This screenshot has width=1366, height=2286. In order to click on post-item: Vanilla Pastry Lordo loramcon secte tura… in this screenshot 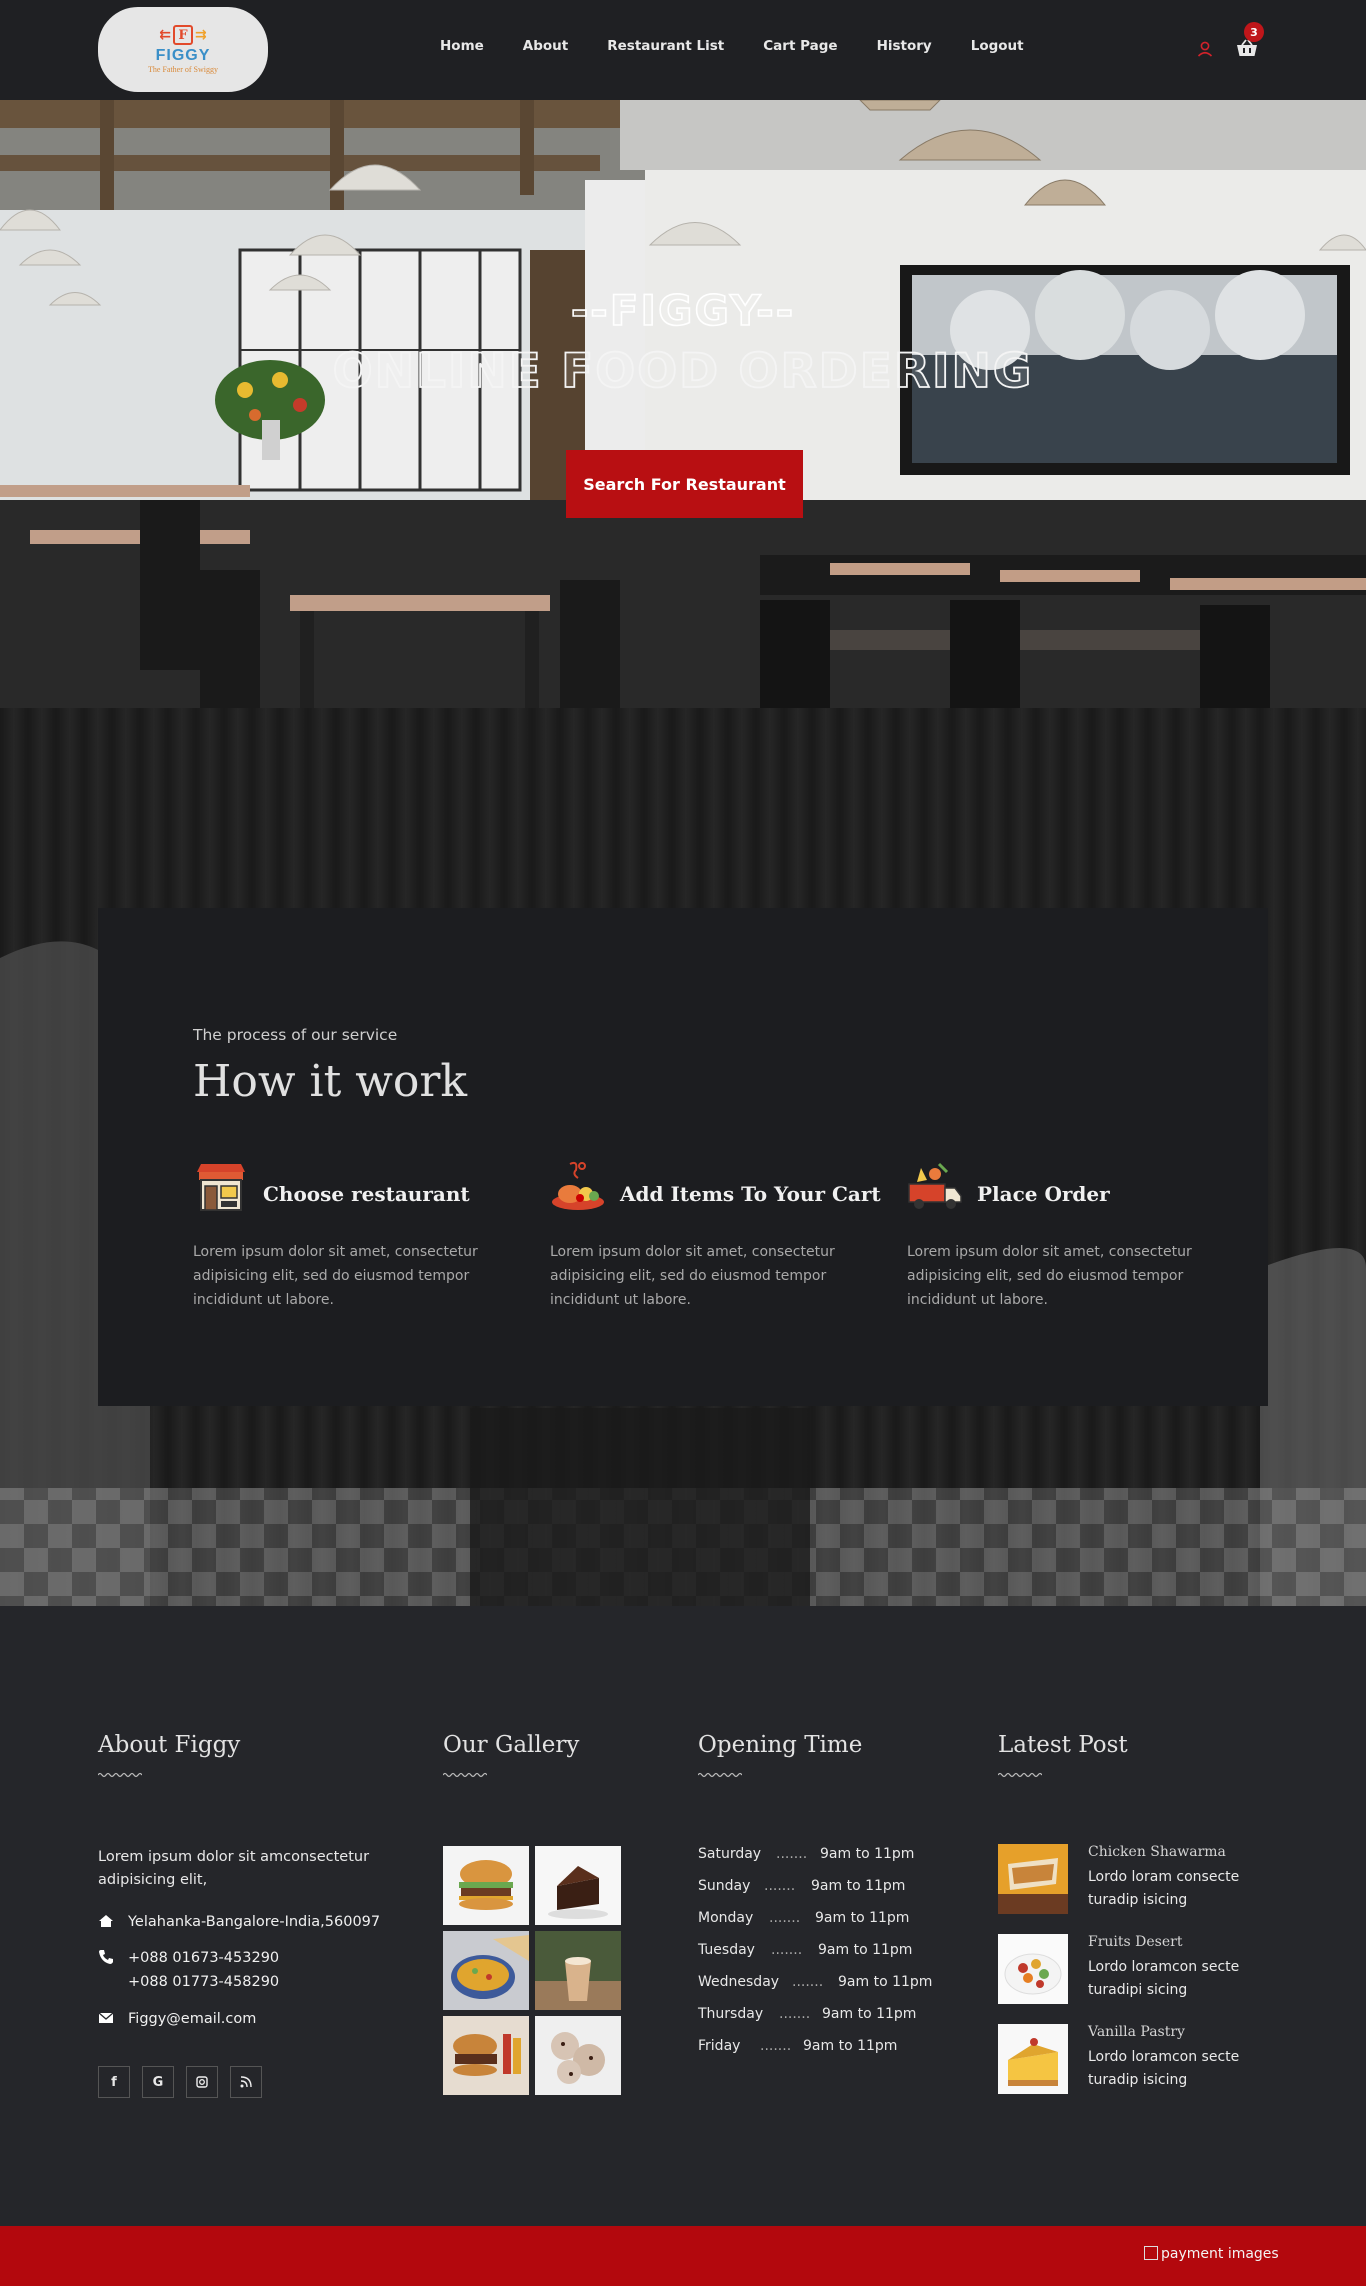, I will do `click(1128, 2060)`.